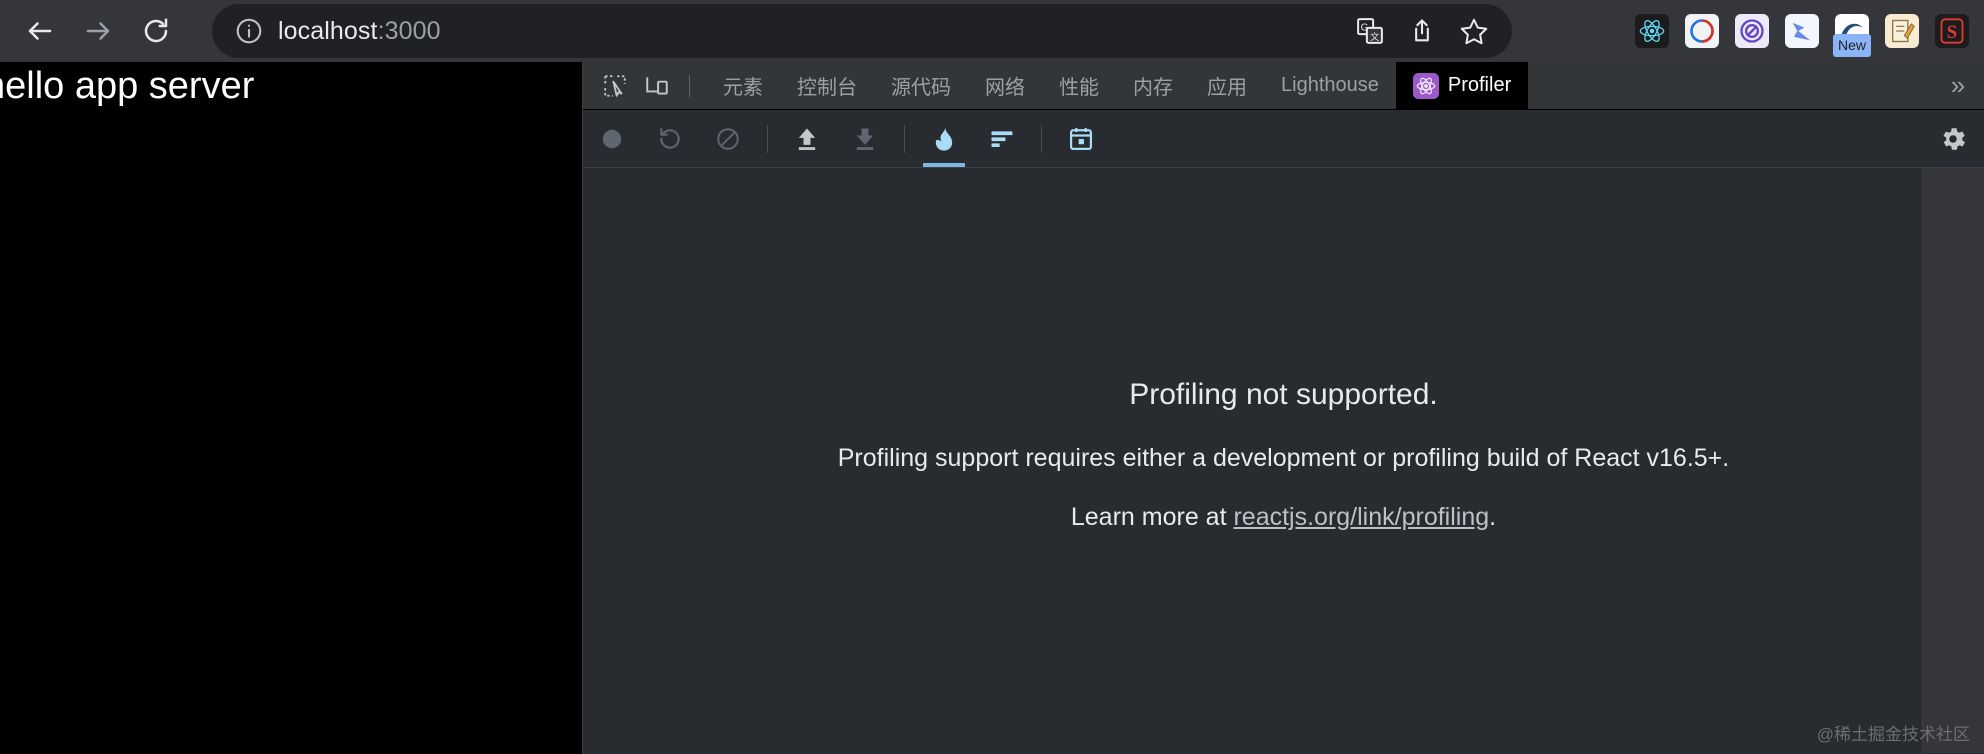 Image resolution: width=1984 pixels, height=754 pixels. I want to click on tab-label: 控制台, so click(827, 88).